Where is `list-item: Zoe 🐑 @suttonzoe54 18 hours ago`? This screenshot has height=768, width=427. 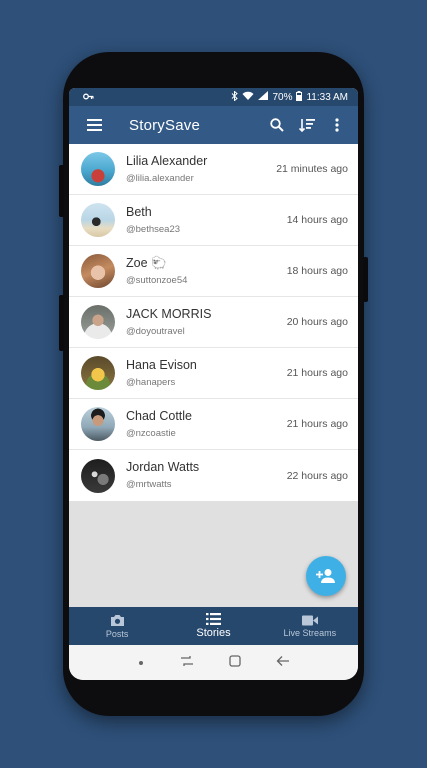 list-item: Zoe 🐑 @suttonzoe54 18 hours ago is located at coordinates (213, 271).